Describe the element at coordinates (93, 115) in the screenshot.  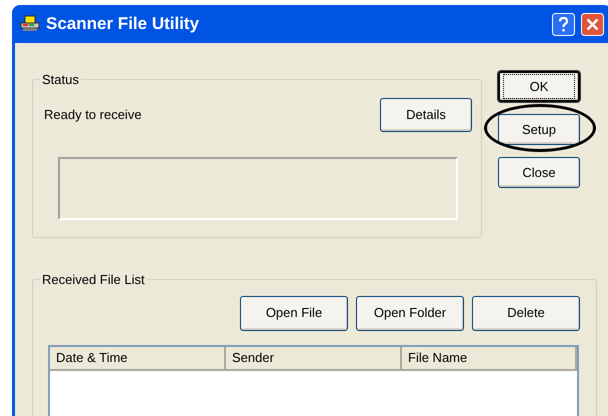
I see `status-message: Ready to receive` at that location.